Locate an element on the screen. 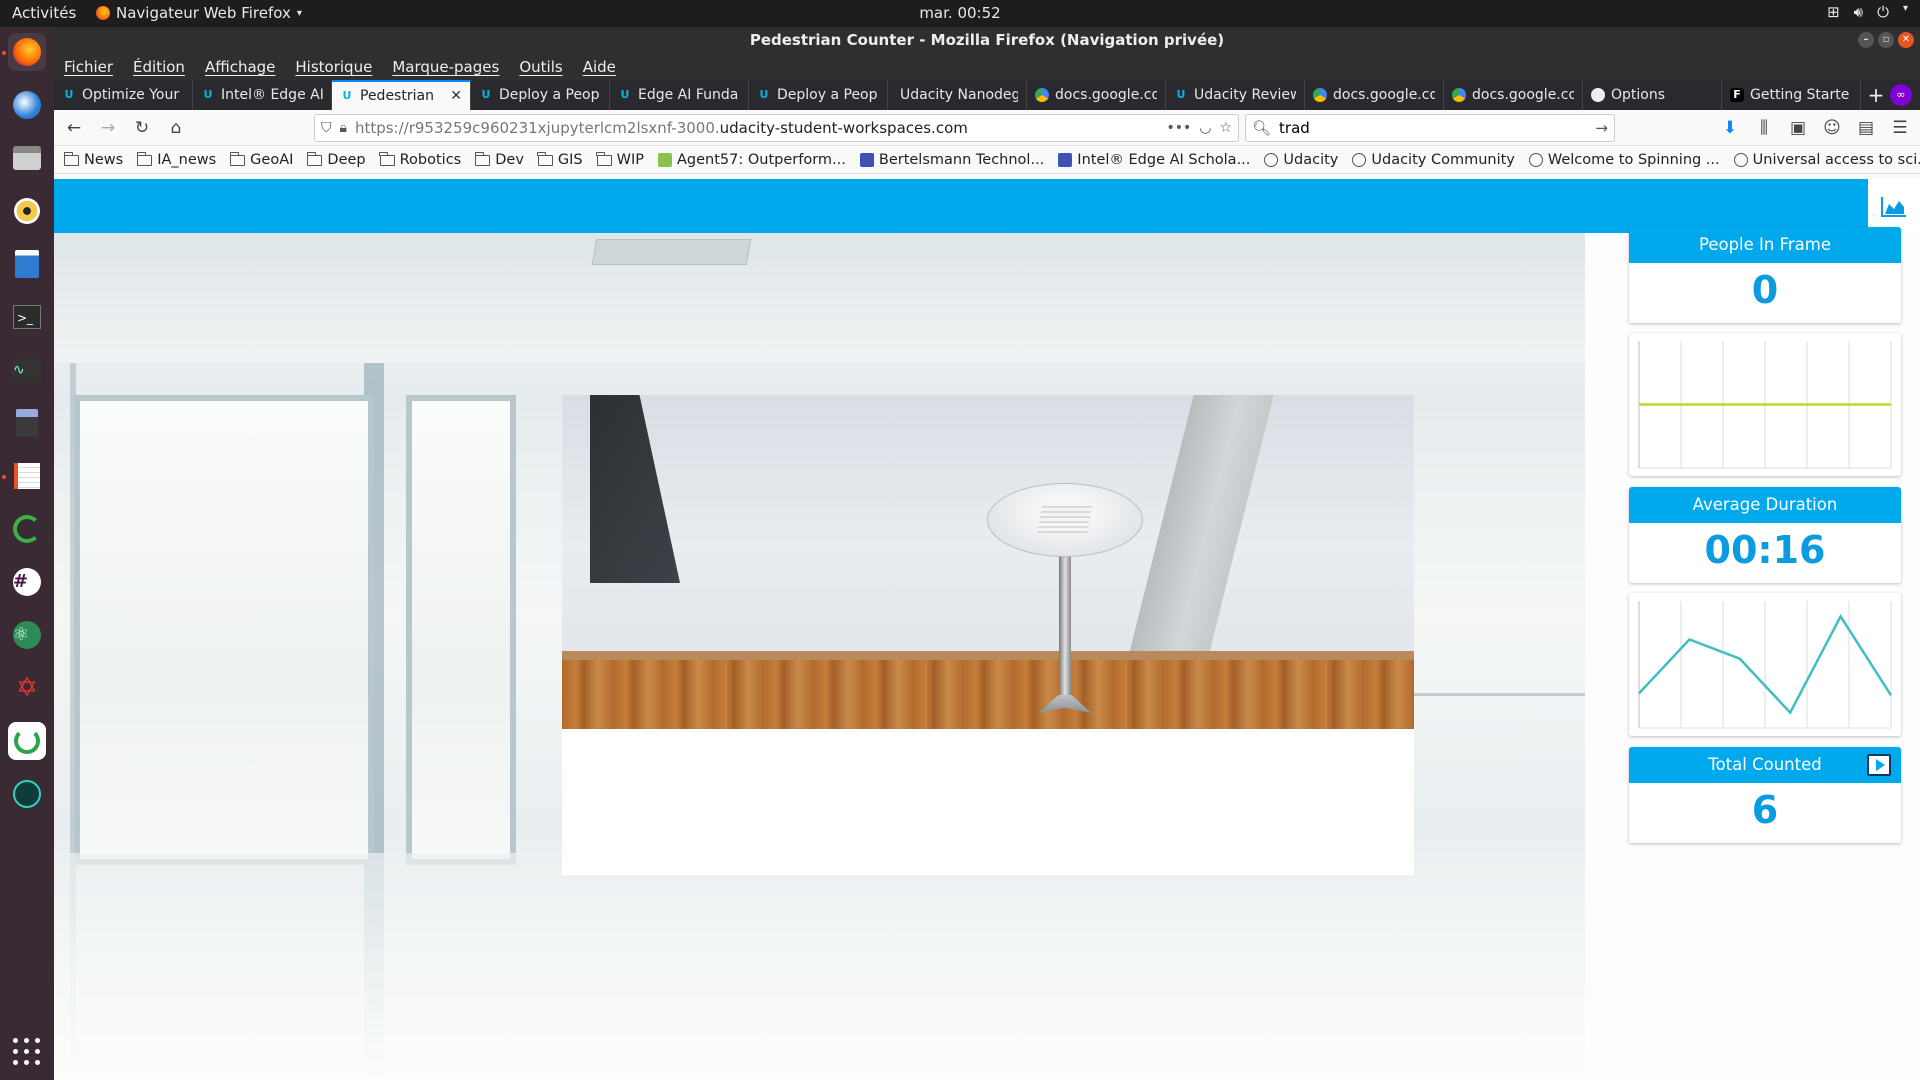 Image resolution: width=1920 pixels, height=1080 pixels. reload-button: ↻ is located at coordinates (142, 128).